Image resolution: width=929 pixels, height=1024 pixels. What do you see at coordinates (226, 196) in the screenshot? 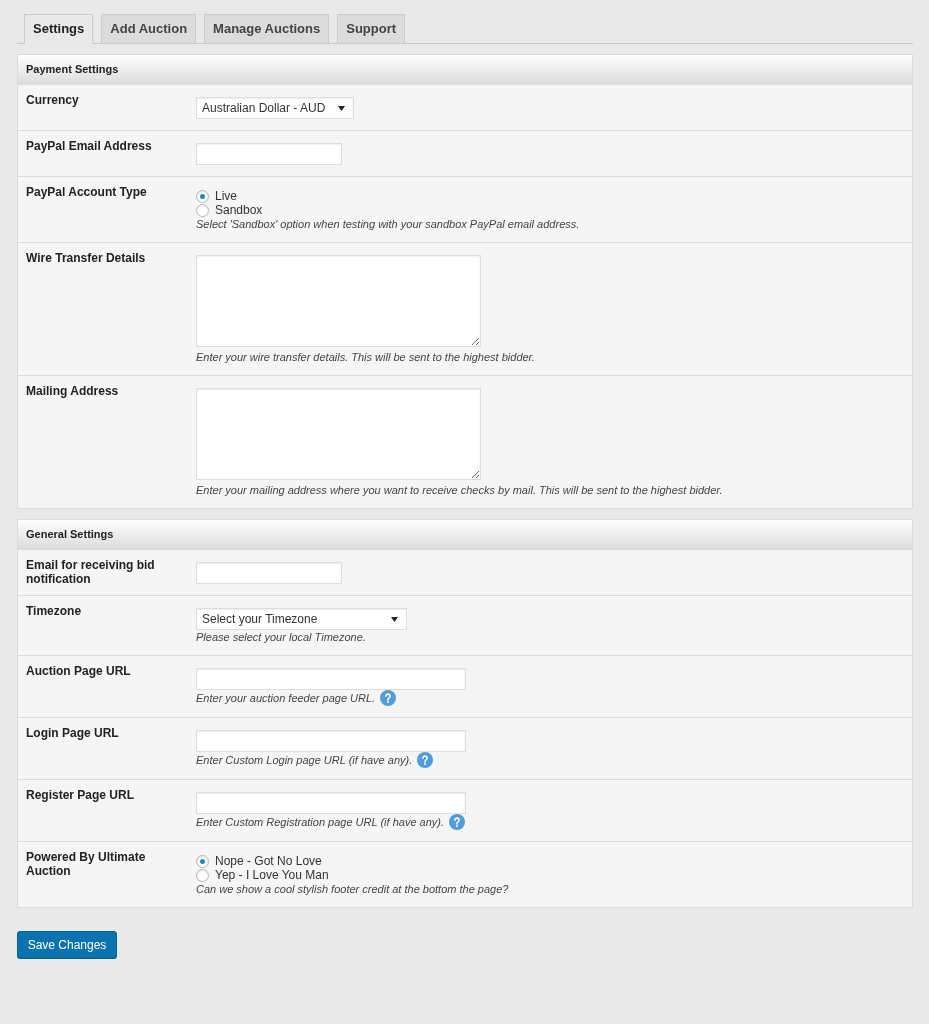
I see `option-label: Live` at bounding box center [226, 196].